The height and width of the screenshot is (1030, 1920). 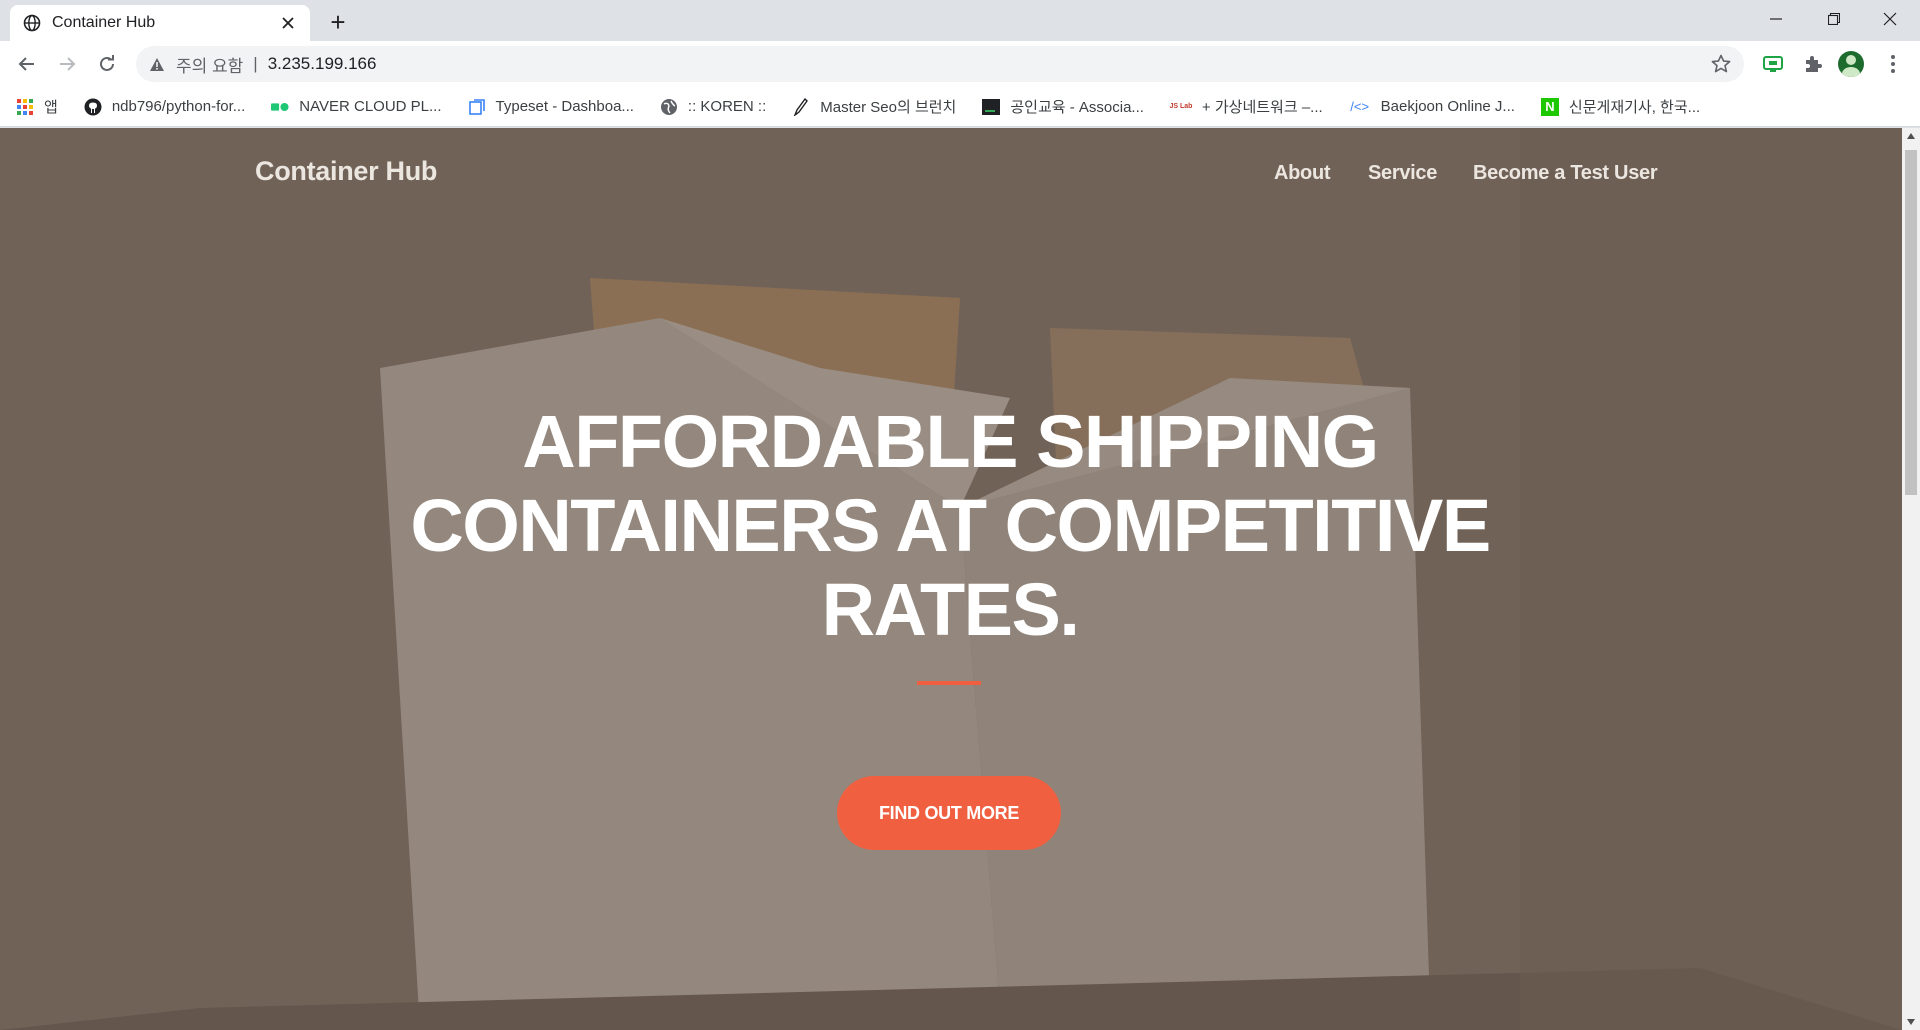 What do you see at coordinates (1813, 64) in the screenshot?
I see `puzzle-icon` at bounding box center [1813, 64].